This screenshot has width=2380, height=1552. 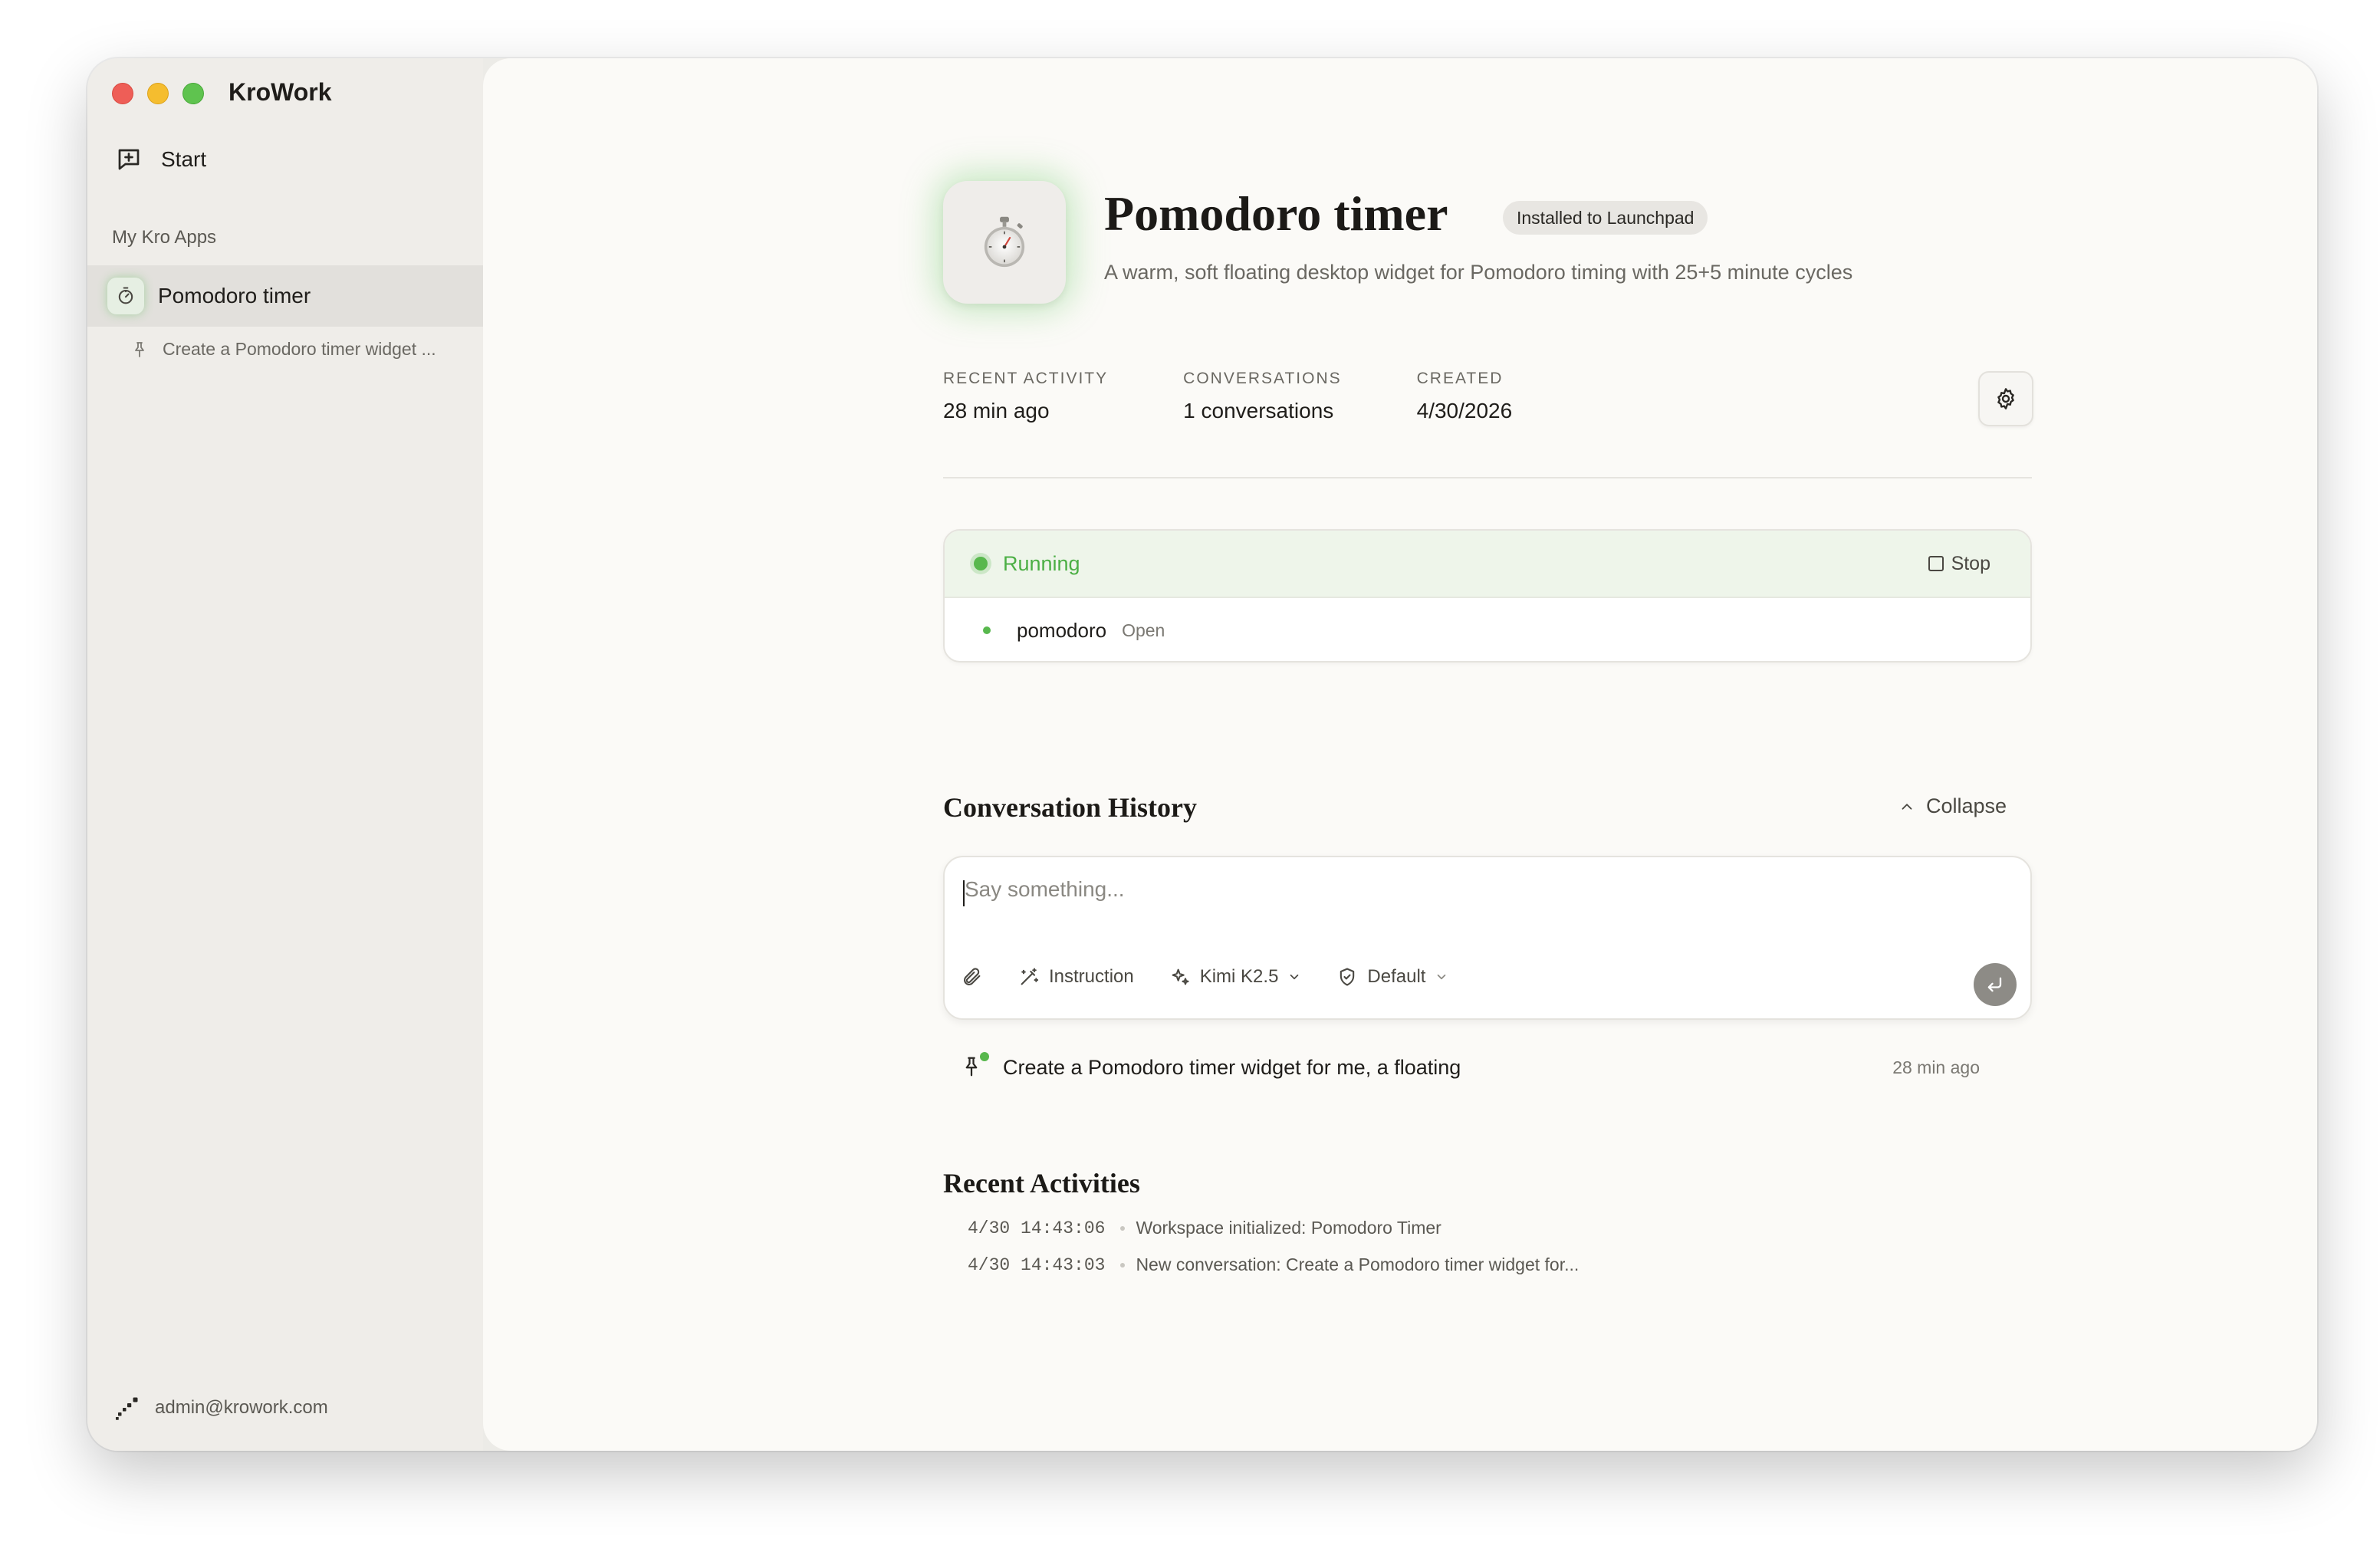 I want to click on stat-created: CREATED 4/30/2026, so click(x=1465, y=397).